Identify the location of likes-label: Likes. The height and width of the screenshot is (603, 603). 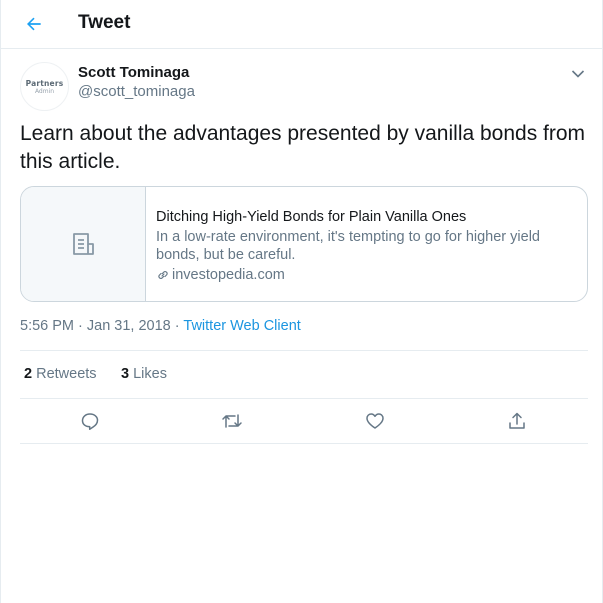
(150, 374).